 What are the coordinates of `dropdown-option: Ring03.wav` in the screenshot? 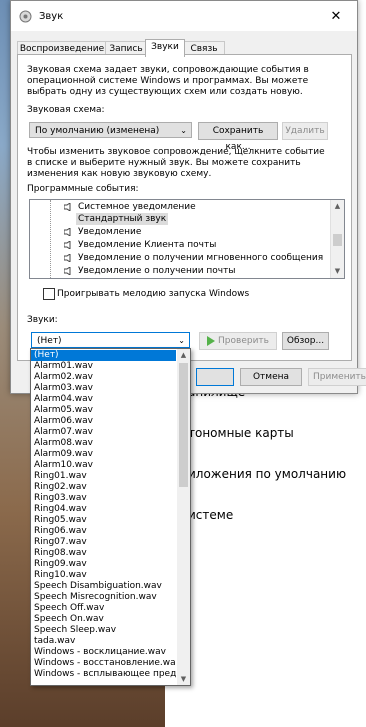 It's located at (103, 498).